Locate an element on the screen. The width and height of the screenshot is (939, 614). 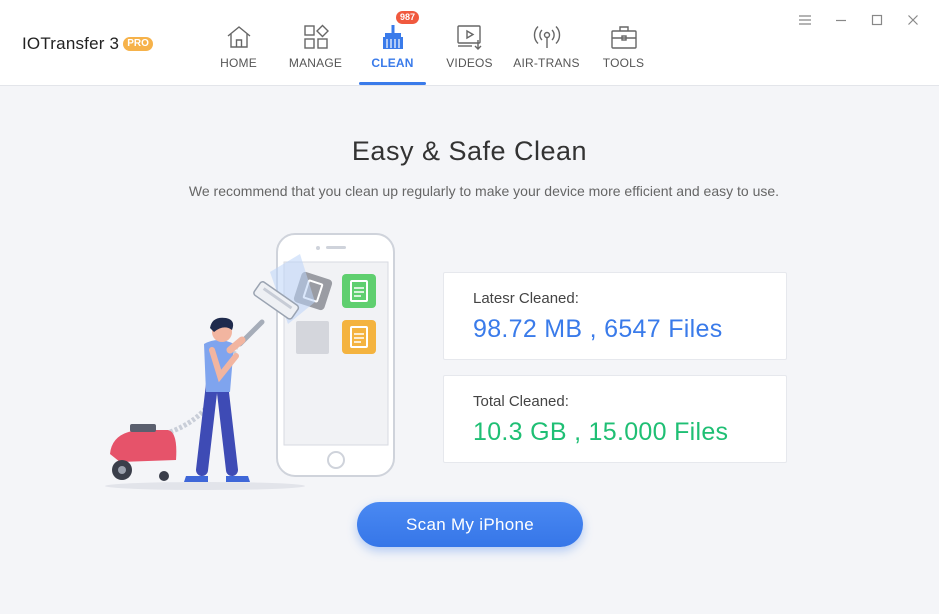
nav-clean-label: CLEAN is located at coordinates (392, 63).